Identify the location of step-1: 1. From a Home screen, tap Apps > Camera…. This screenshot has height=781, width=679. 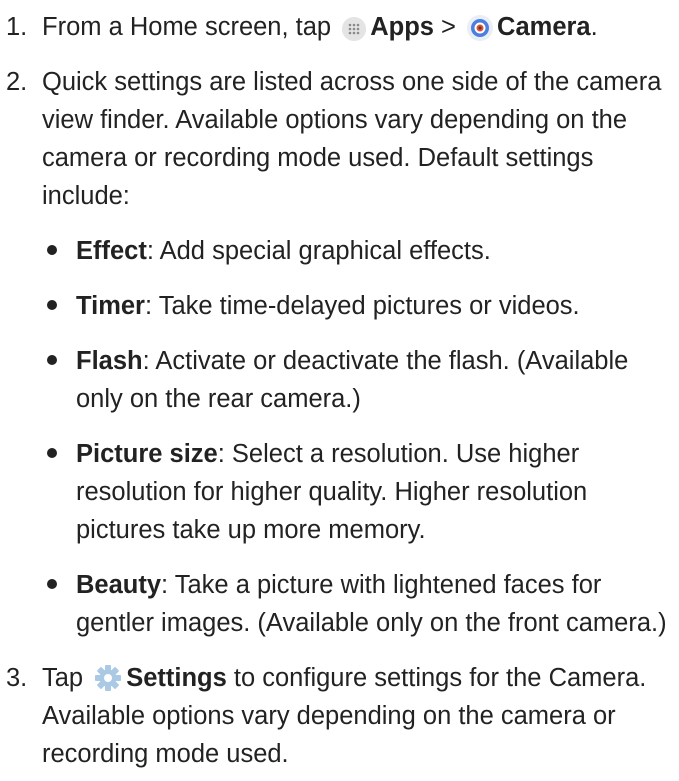
(339, 27).